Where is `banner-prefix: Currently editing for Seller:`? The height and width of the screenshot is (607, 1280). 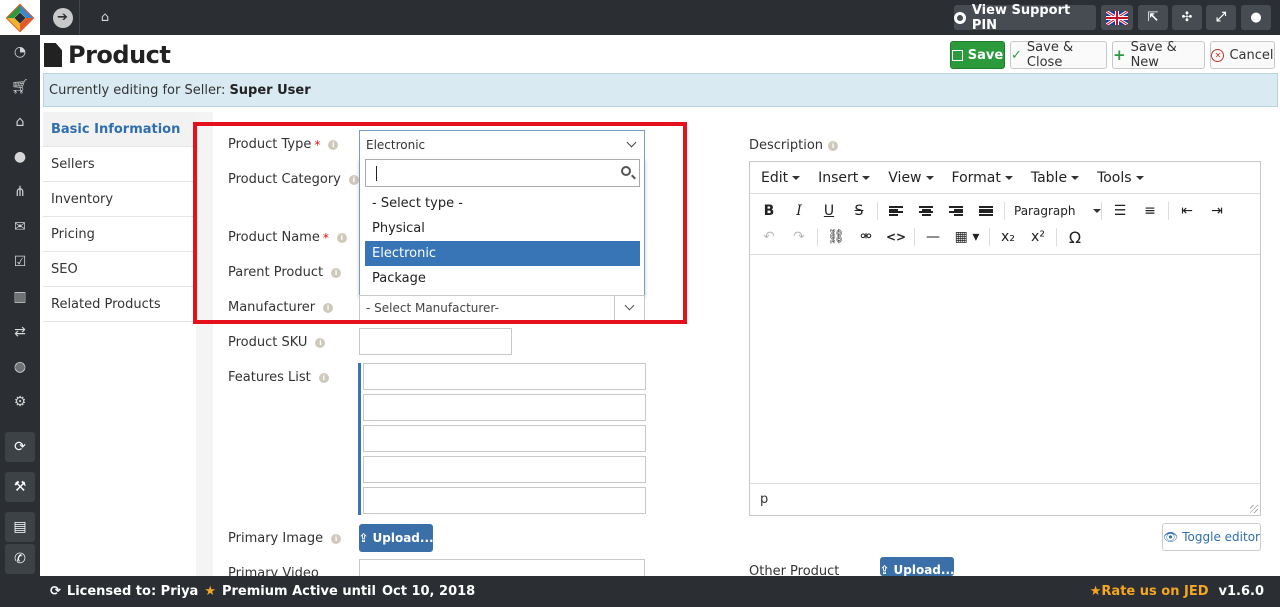
banner-prefix: Currently editing for Seller: is located at coordinates (137, 90).